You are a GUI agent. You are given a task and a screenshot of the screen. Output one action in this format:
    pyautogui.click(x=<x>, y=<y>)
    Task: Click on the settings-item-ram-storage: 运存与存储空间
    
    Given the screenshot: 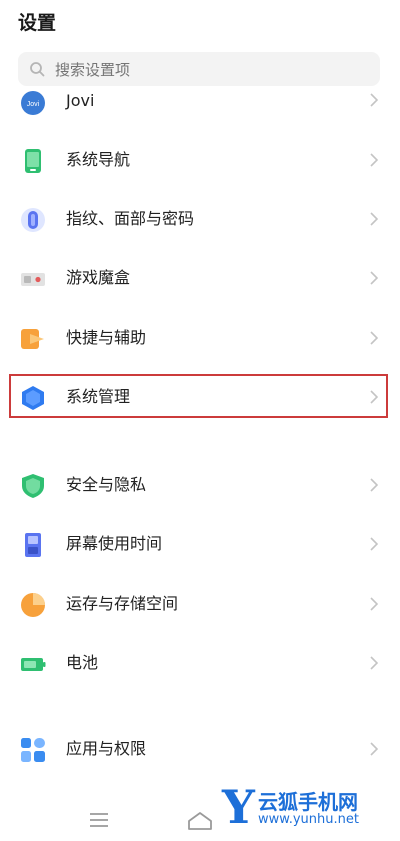 What is the action you would take?
    pyautogui.click(x=200, y=604)
    